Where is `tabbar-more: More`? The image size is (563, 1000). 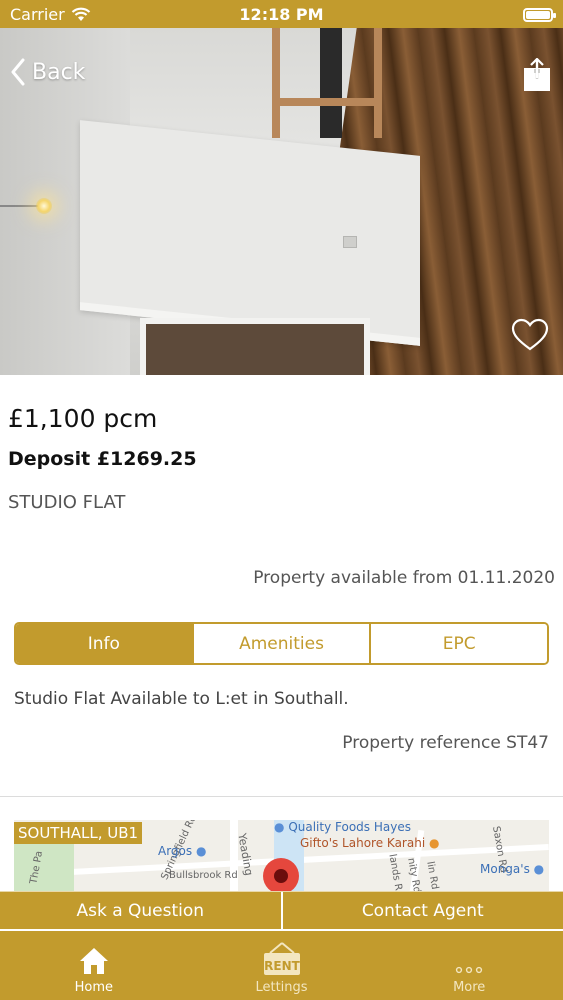 tabbar-more: More is located at coordinates (469, 965).